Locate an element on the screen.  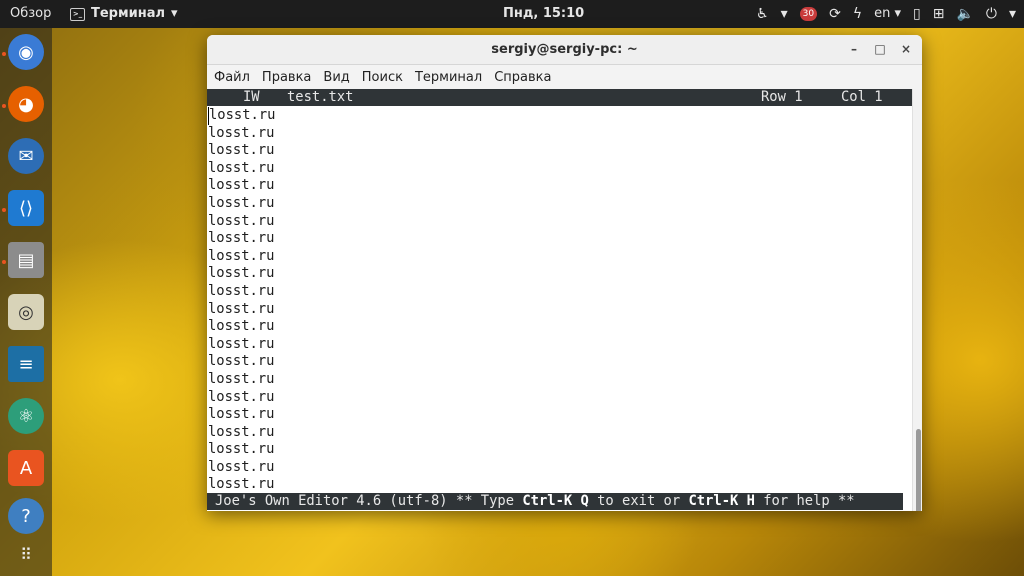
files-icon: ▤ is located at coordinates (26, 260).